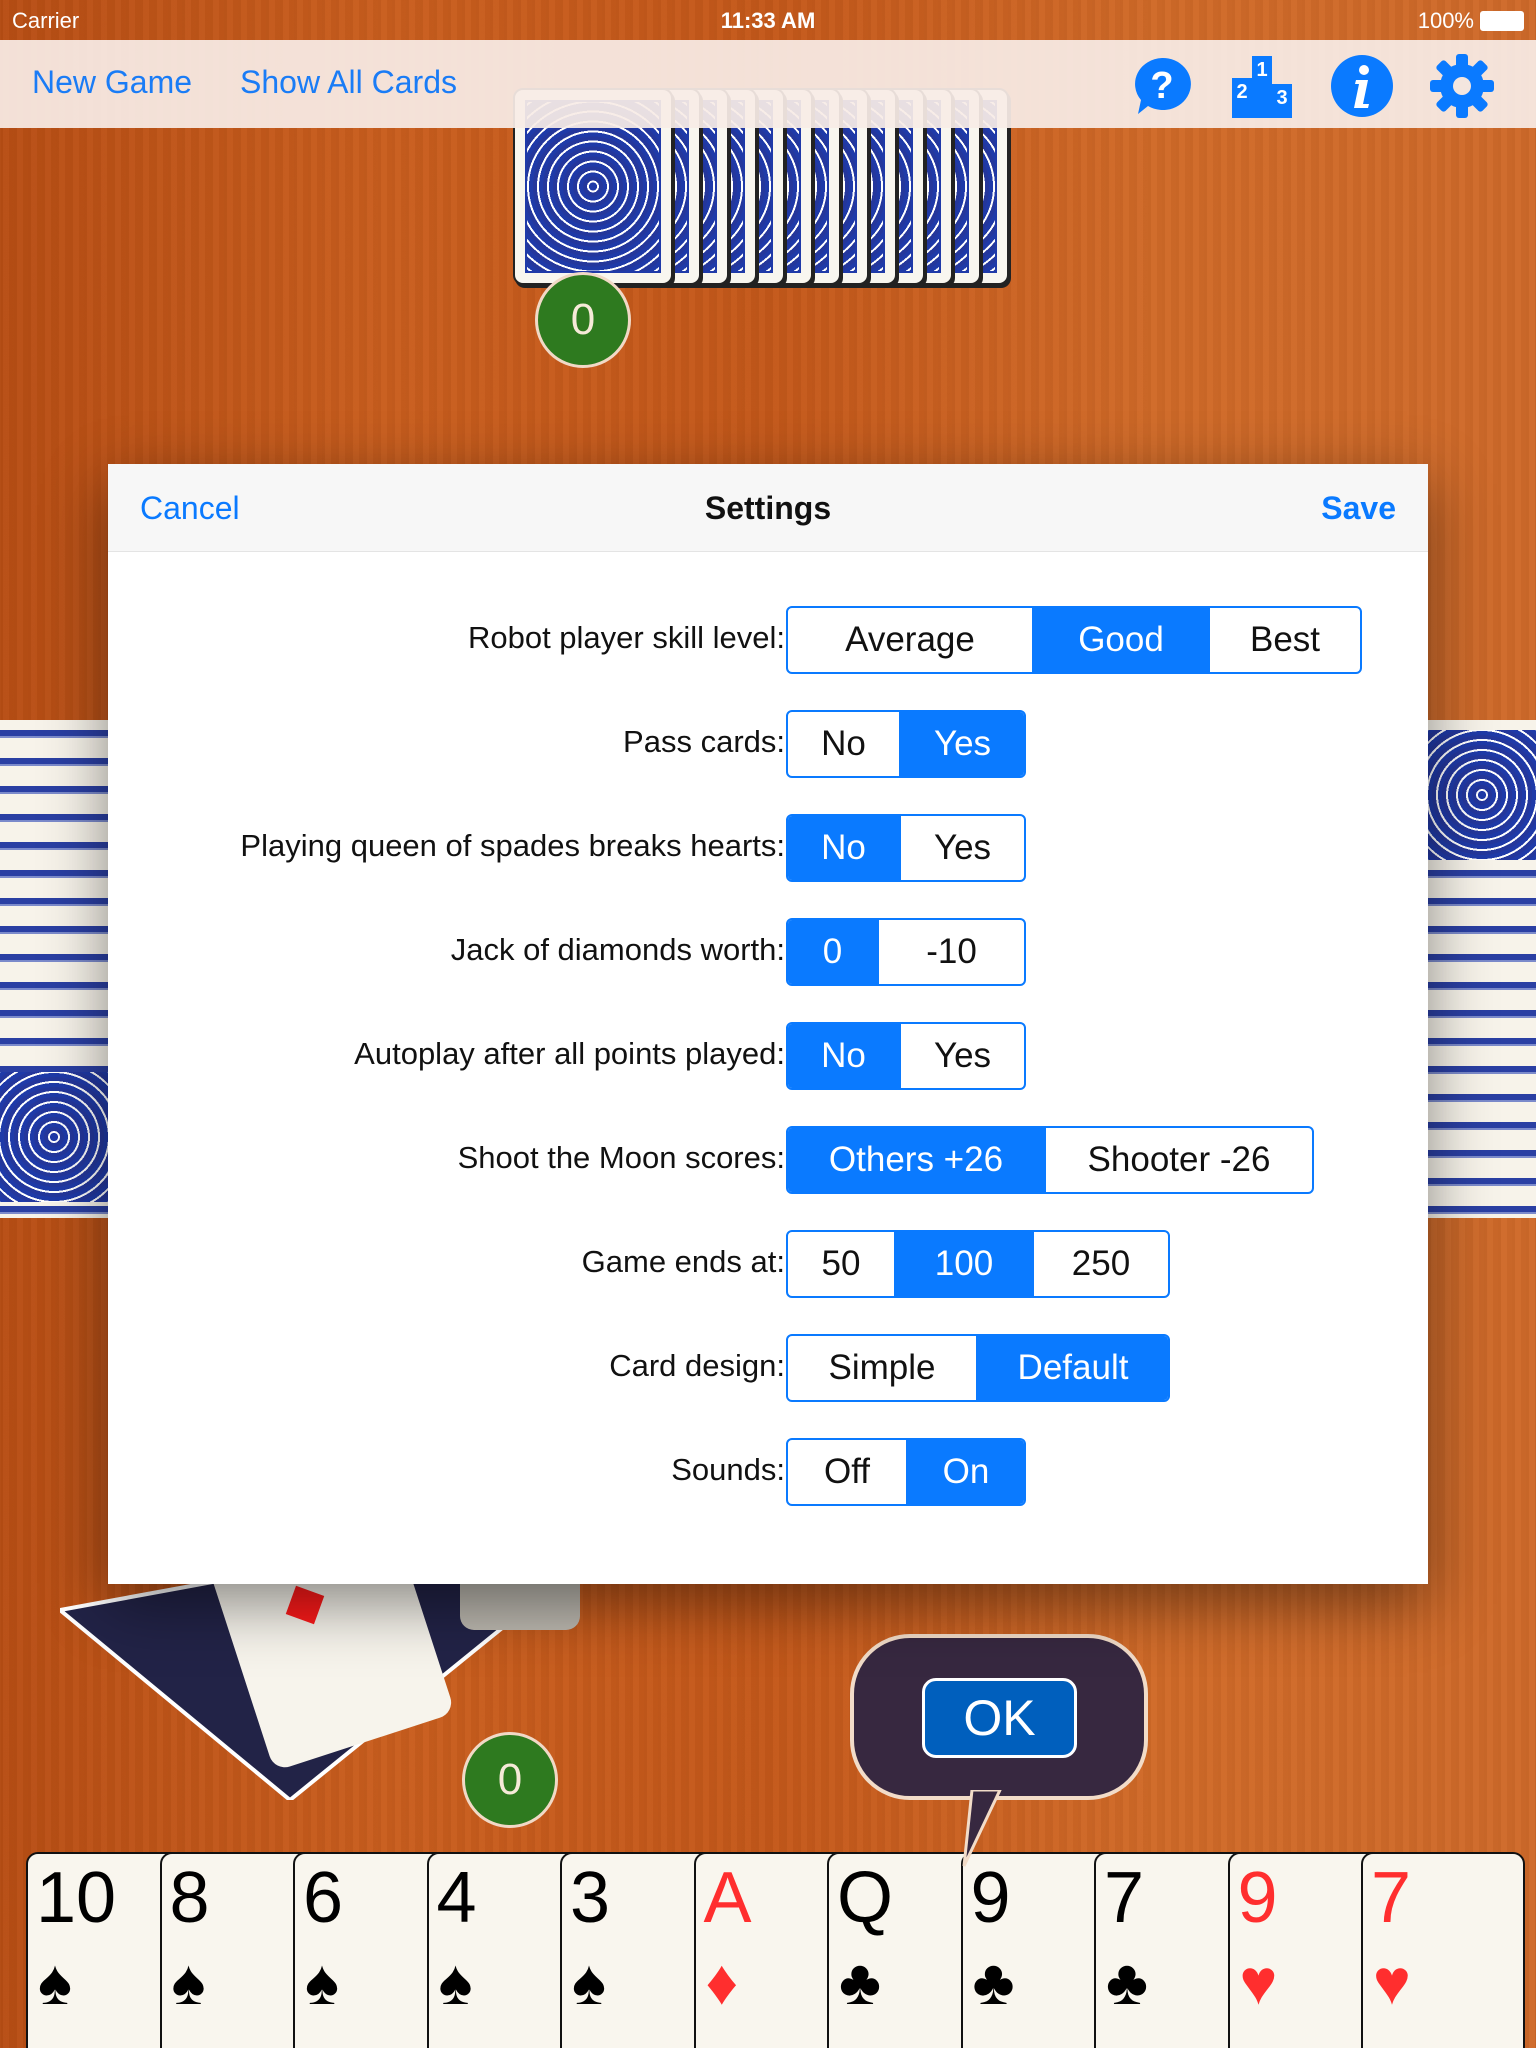 Image resolution: width=1536 pixels, height=2048 pixels. I want to click on segment-option: Good, so click(1120, 640).